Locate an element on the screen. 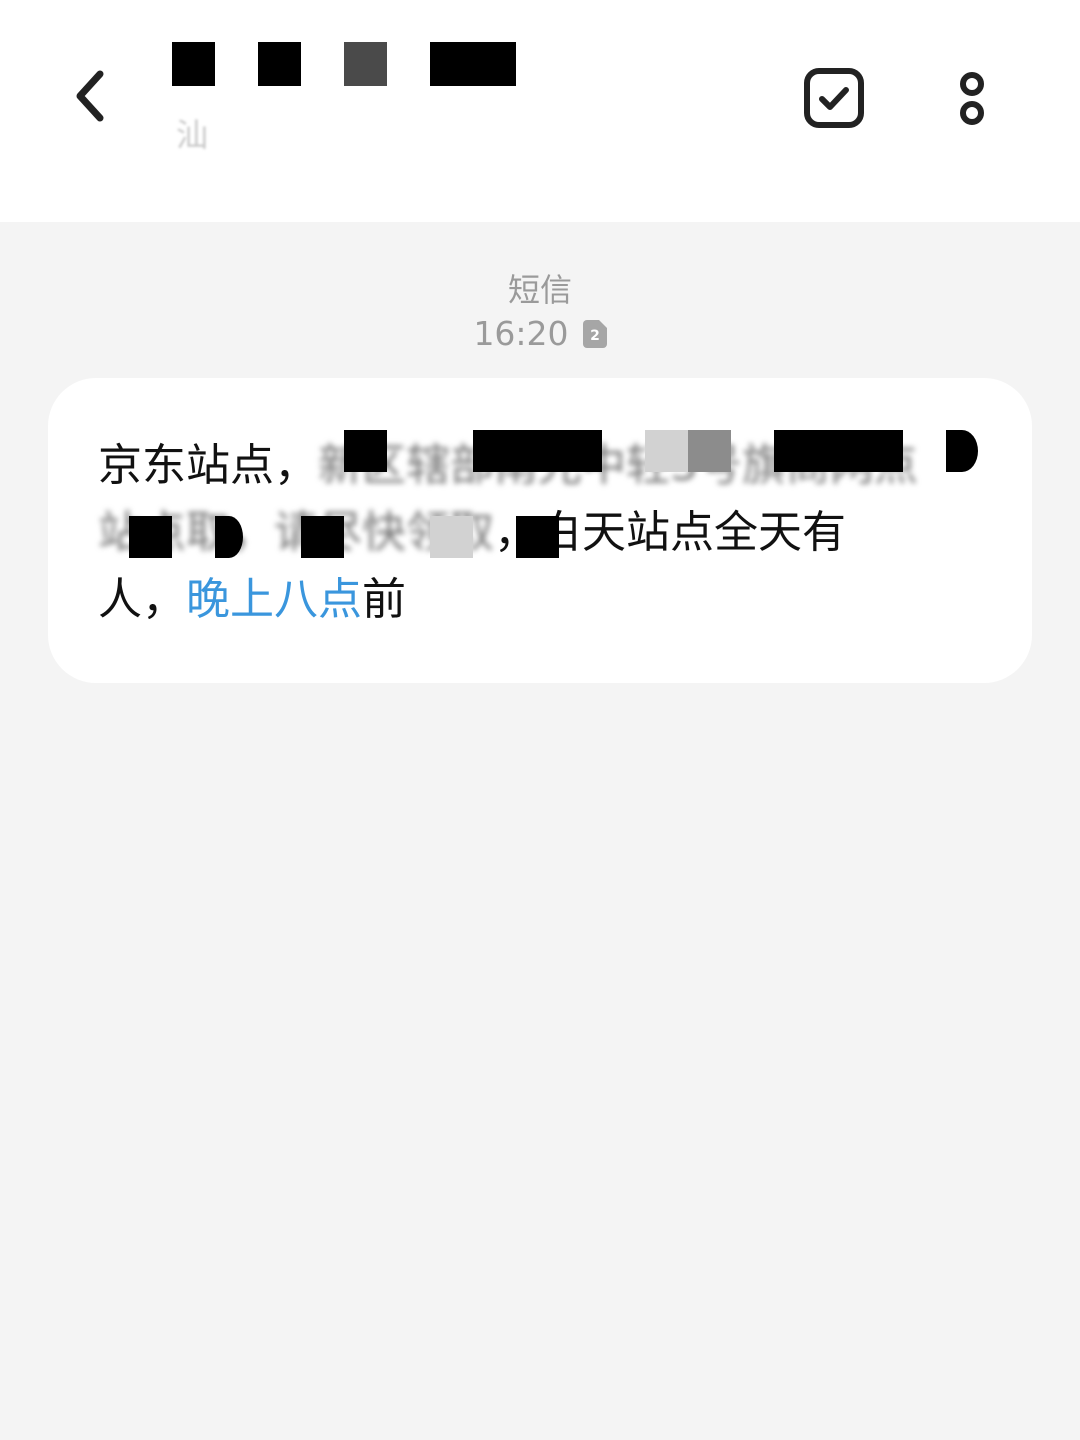 The width and height of the screenshot is (1080, 1440). sim-card-icon: 2 is located at coordinates (594, 334).